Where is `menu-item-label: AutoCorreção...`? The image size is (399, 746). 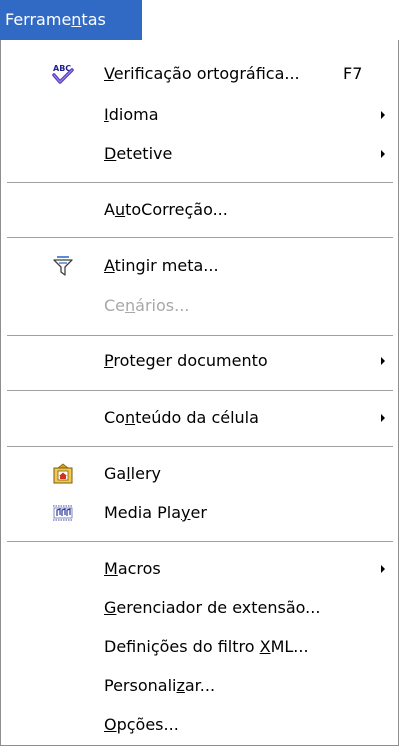
menu-item-label: AutoCorreção... is located at coordinates (166, 209).